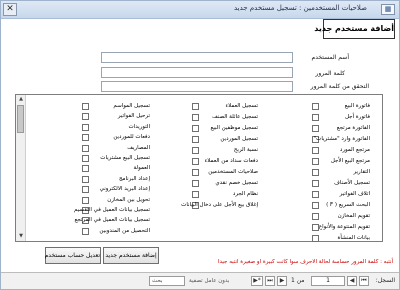 The height and width of the screenshot is (290, 400). Describe the element at coordinates (112, 210) in the screenshot. I see `permission-item: تسجيل بيانات العميل في التقسيم` at that location.